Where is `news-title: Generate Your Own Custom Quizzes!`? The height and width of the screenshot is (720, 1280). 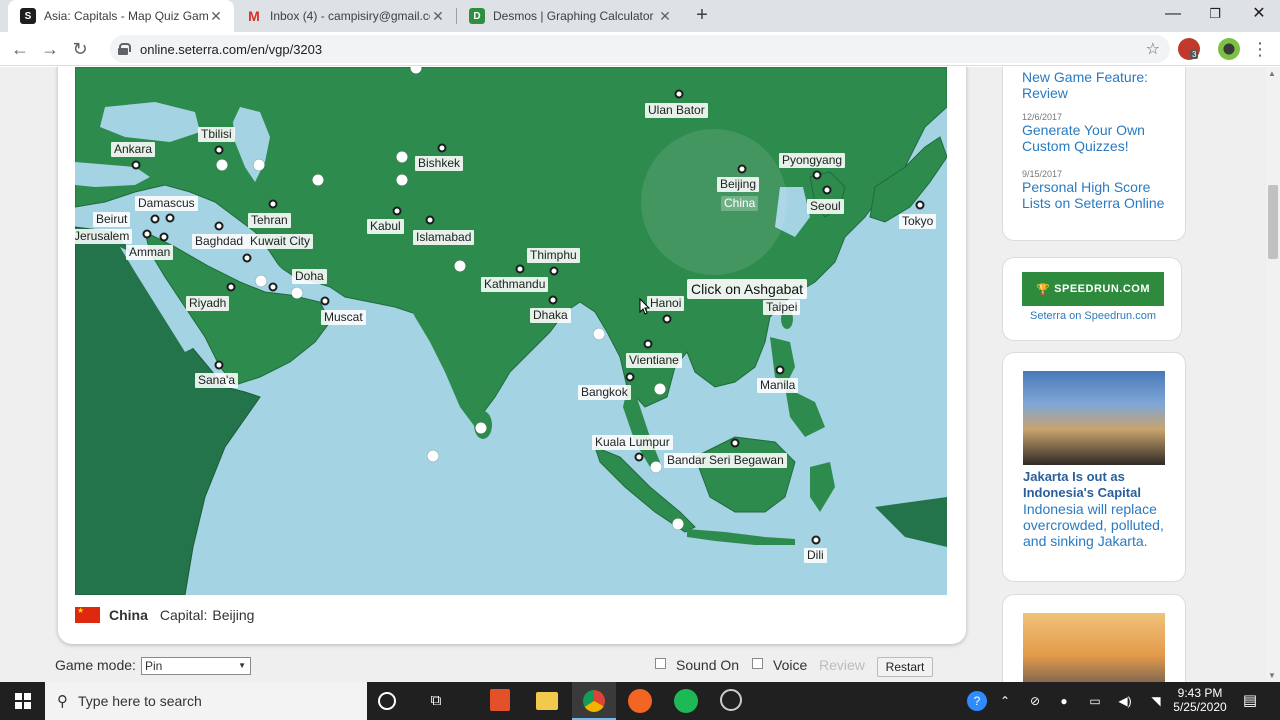 news-title: Generate Your Own Custom Quizzes! is located at coordinates (1102, 138).